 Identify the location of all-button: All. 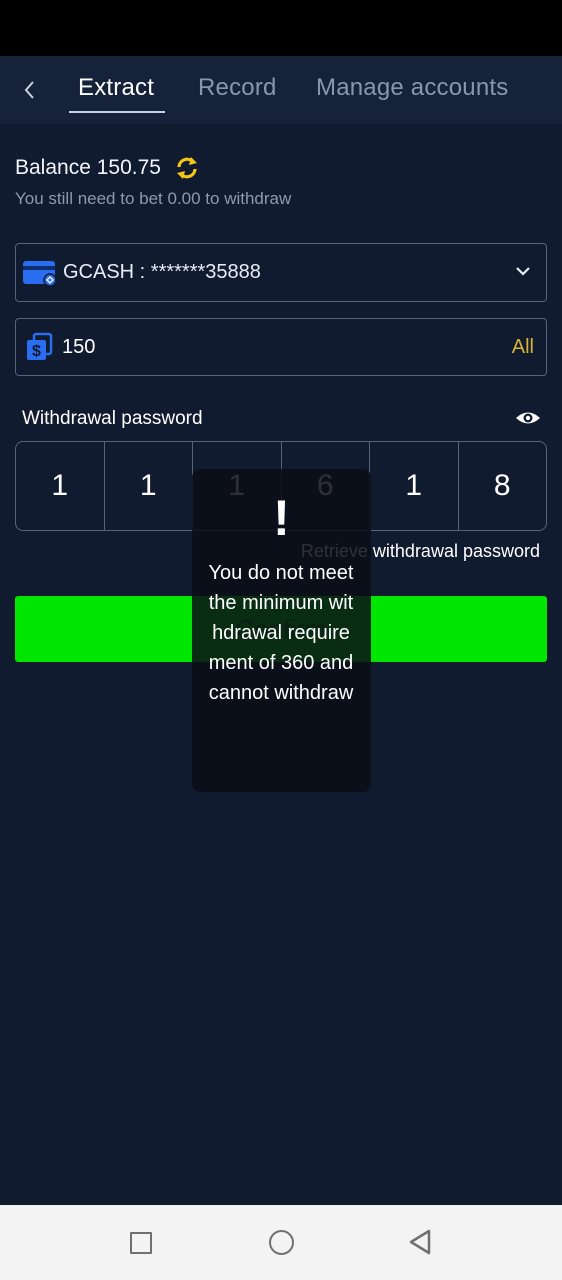
(523, 347).